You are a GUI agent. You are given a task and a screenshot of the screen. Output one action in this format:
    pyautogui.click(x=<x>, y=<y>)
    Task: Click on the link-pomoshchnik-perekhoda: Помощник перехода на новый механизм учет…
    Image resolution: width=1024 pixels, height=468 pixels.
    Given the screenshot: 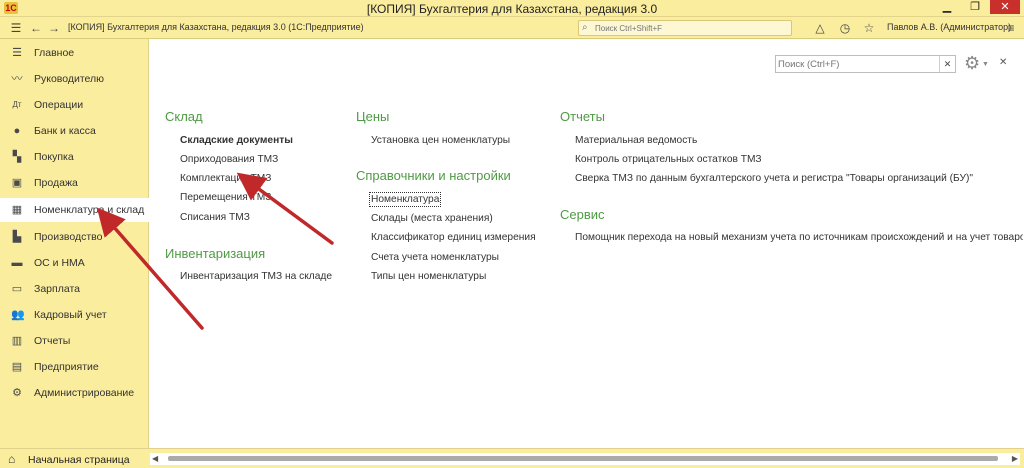 What is the action you would take?
    pyautogui.click(x=799, y=237)
    